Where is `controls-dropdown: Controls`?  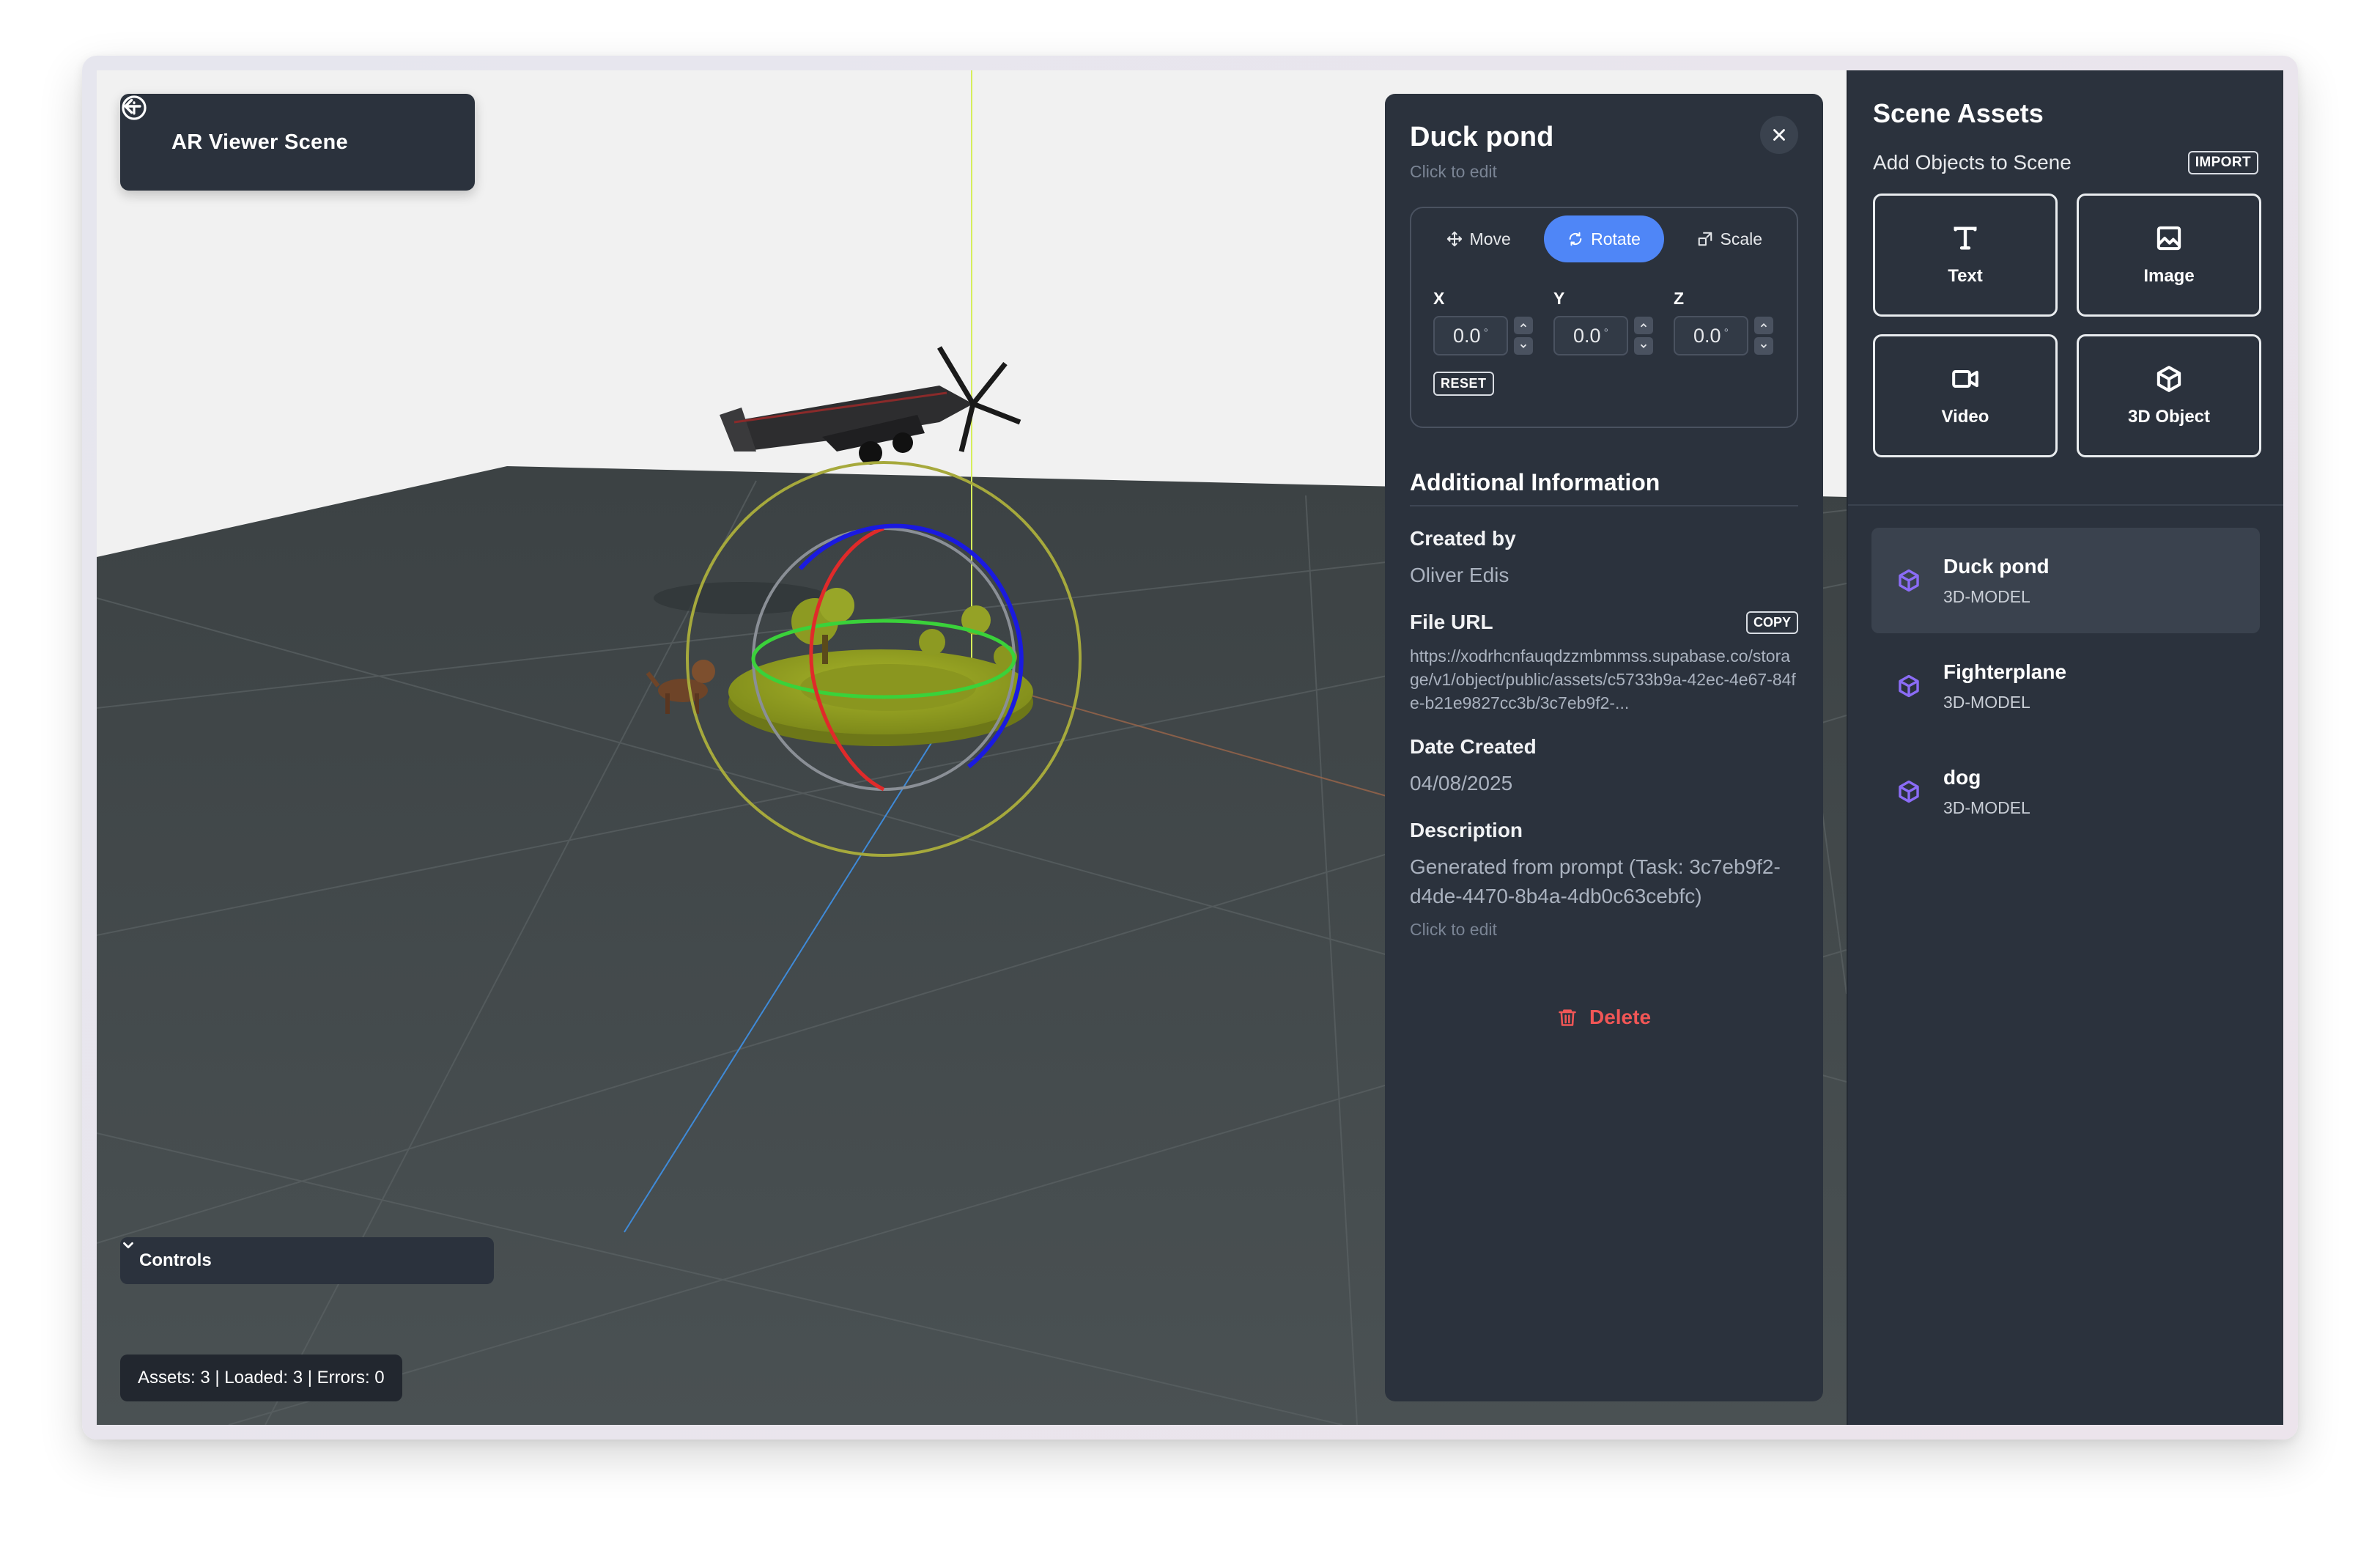 controls-dropdown: Controls is located at coordinates (307, 1260).